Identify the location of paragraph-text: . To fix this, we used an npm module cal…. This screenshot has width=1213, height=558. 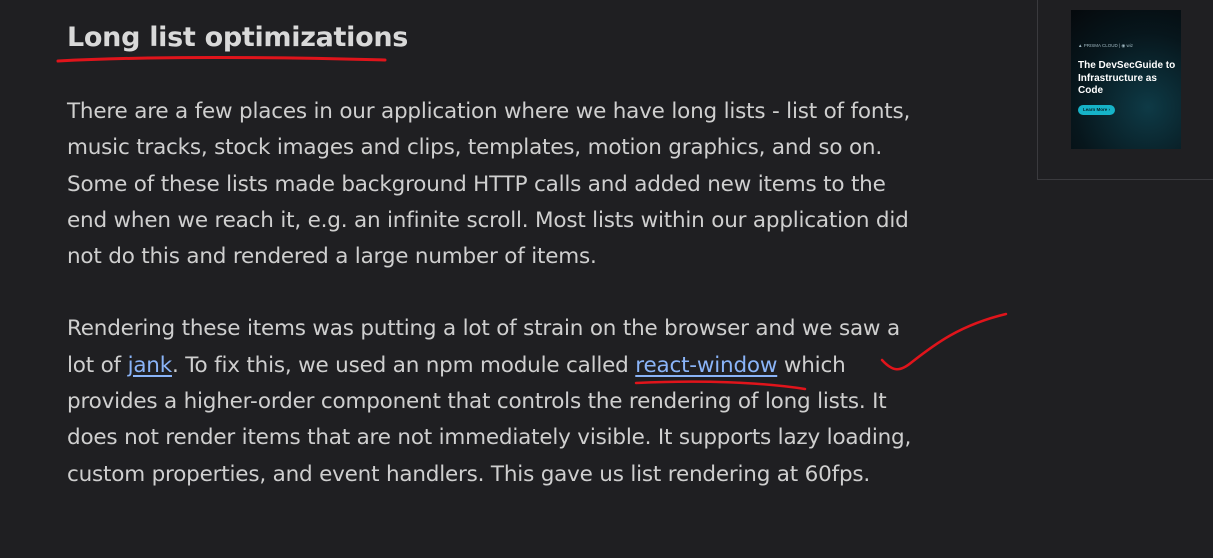
(404, 365).